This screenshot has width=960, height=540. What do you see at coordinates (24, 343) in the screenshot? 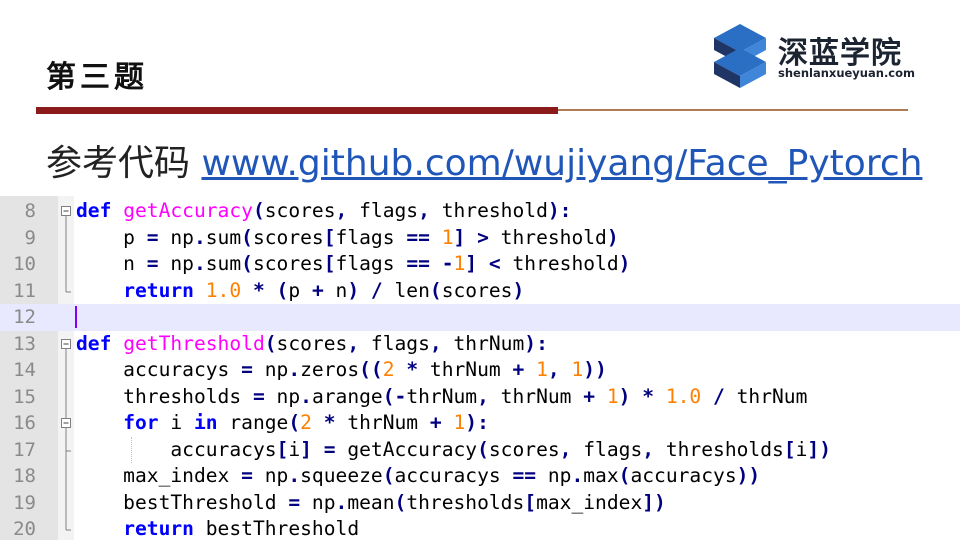
I see `line-number: 13` at bounding box center [24, 343].